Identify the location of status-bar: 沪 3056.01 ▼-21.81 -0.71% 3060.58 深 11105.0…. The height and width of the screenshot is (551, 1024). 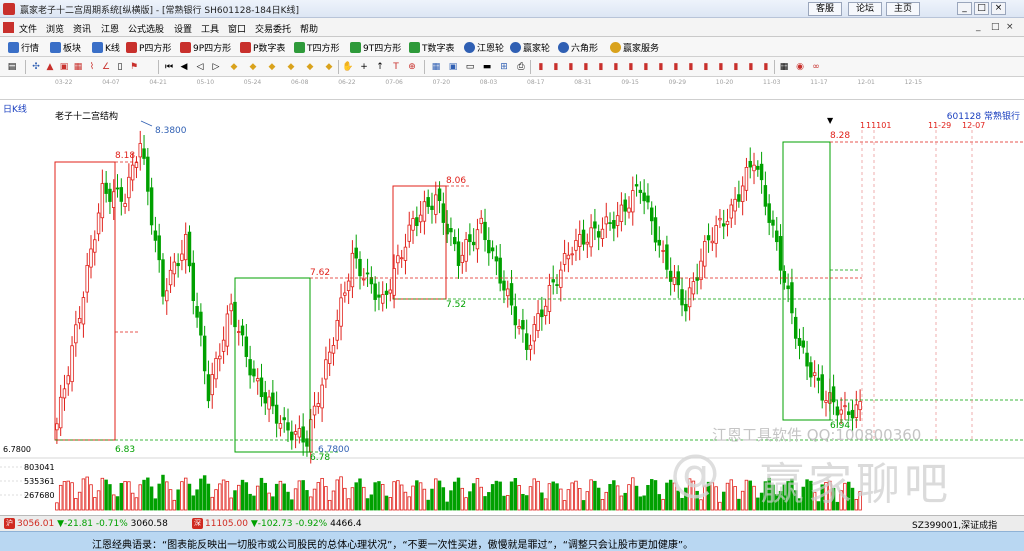
(512, 523).